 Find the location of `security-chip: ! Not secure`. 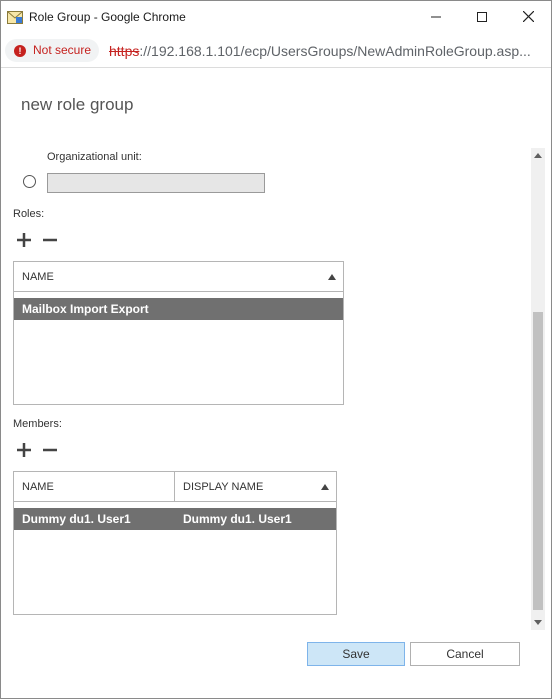

security-chip: ! Not secure is located at coordinates (52, 50).